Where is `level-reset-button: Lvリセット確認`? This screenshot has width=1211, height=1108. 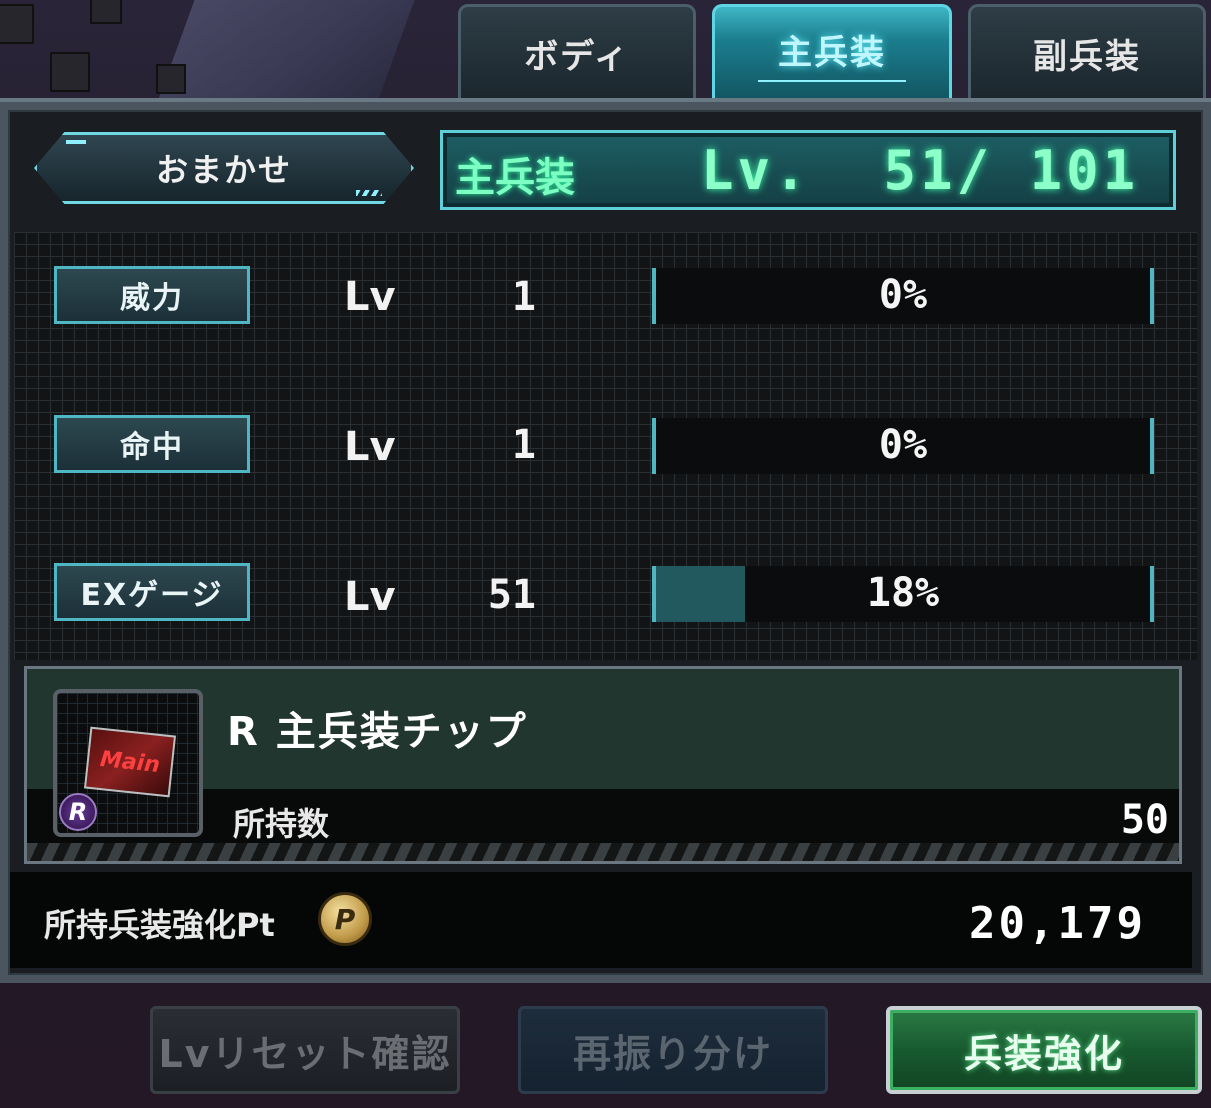 level-reset-button: Lvリセット確認 is located at coordinates (305, 1050).